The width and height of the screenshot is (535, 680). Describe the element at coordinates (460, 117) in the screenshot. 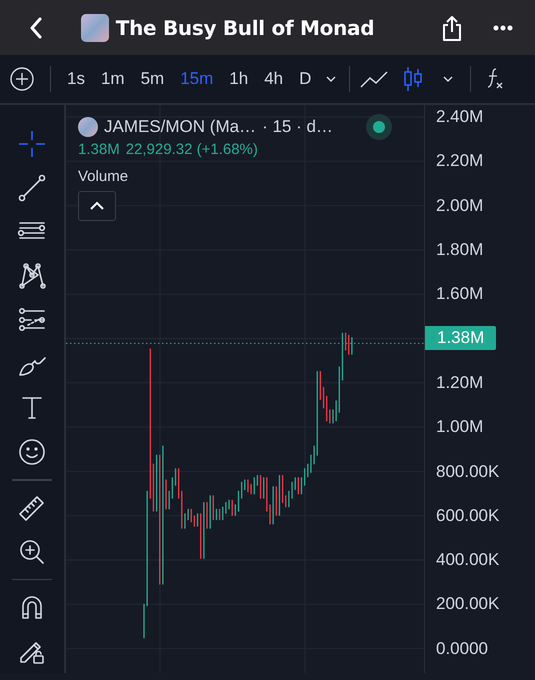

I see `price-label: 2.40M` at that location.